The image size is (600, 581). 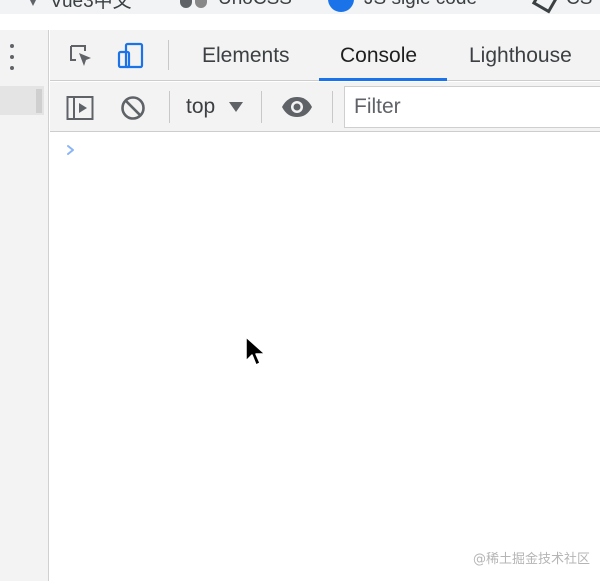 I want to click on prompt-chevron-icon, so click(x=70, y=150).